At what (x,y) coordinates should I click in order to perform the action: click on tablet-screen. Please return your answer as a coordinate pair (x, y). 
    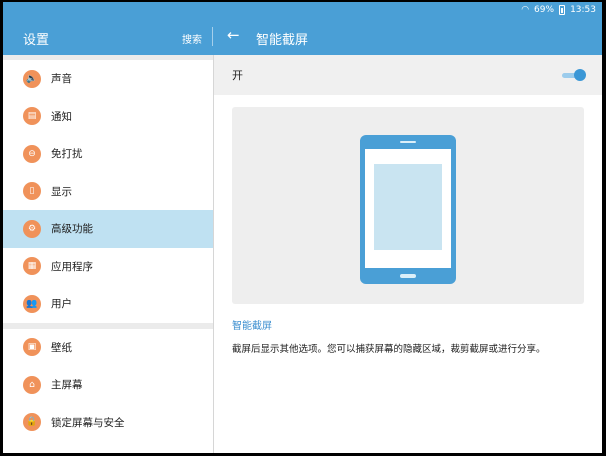
    Looking at the image, I should click on (408, 208).